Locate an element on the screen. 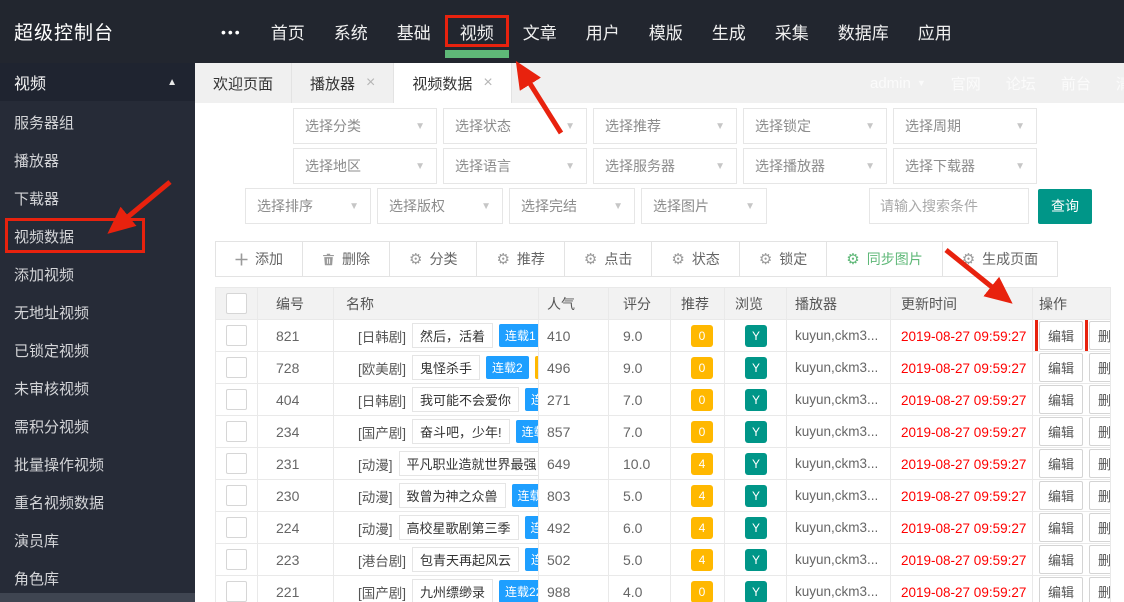  toolbar-button-gear: ⚙ 推荐 is located at coordinates (521, 259).